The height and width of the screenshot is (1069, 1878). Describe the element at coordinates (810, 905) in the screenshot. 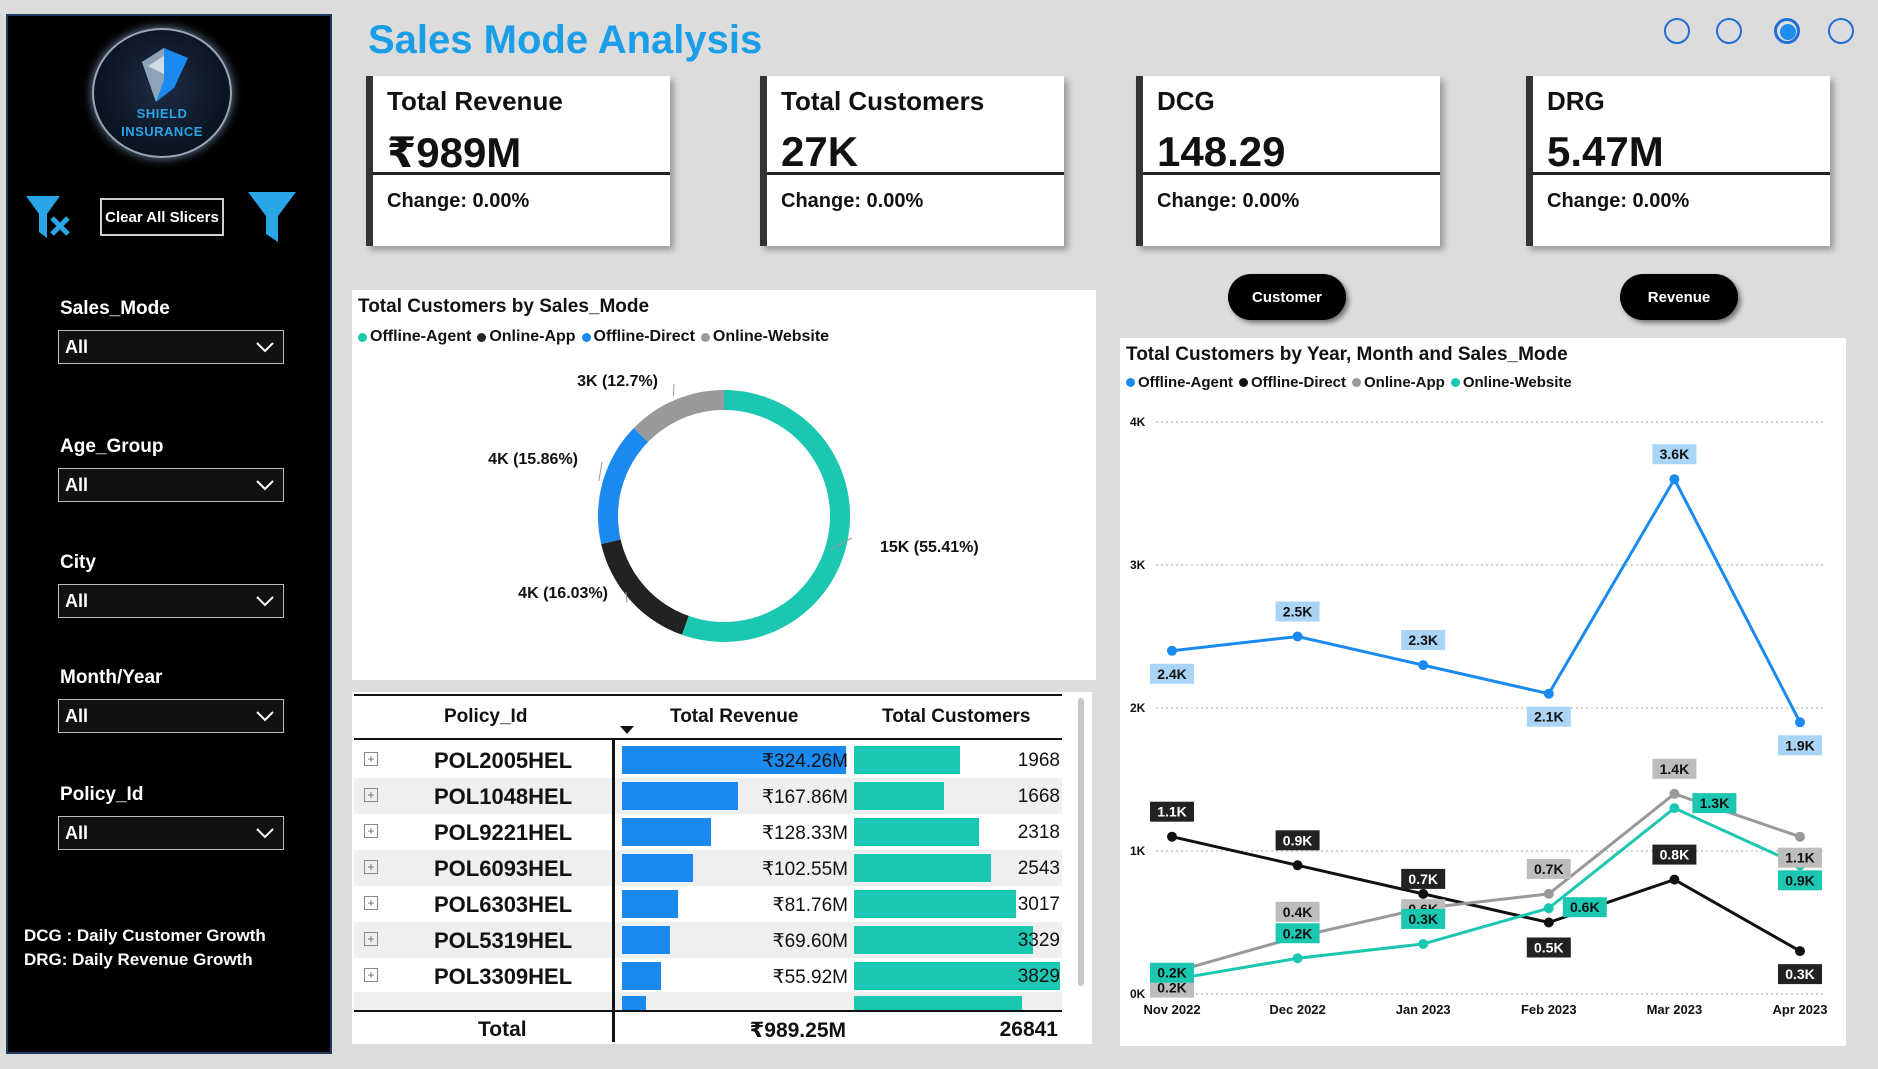

I see `revenue-cell: ₹81.76M` at that location.